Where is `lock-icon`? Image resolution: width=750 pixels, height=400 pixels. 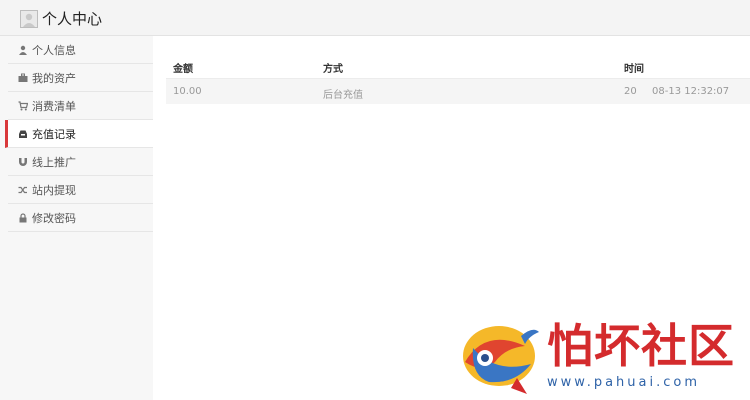
lock-icon is located at coordinates (23, 217).